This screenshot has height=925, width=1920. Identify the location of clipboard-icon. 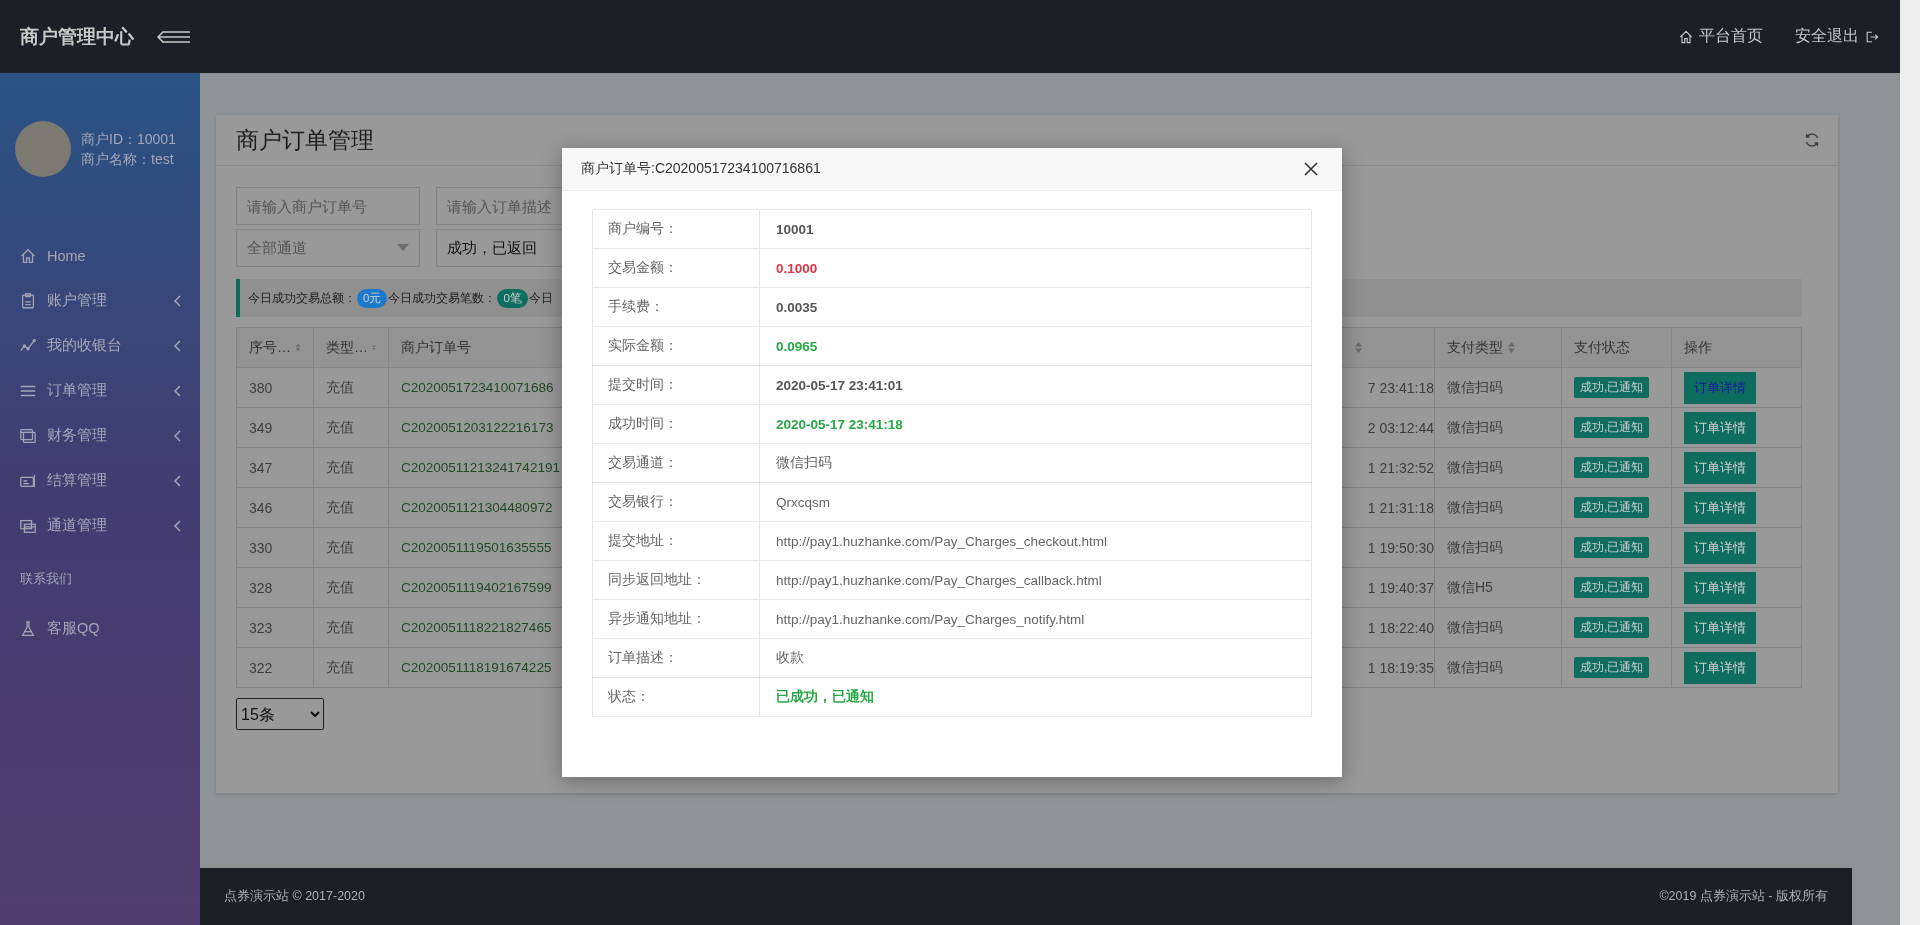
(28, 300).